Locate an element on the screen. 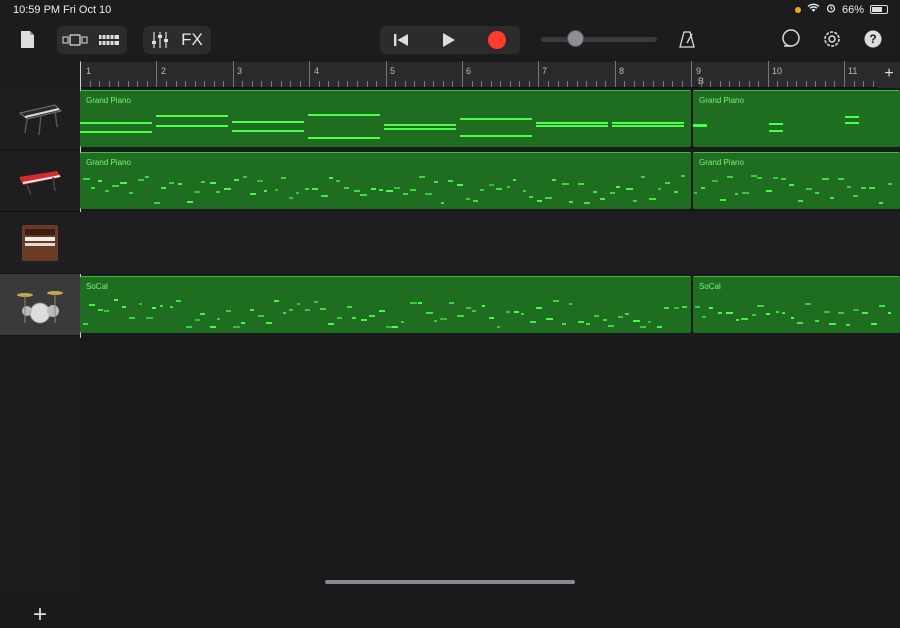 This screenshot has height=628, width=900. wifi-icon is located at coordinates (813, 9).